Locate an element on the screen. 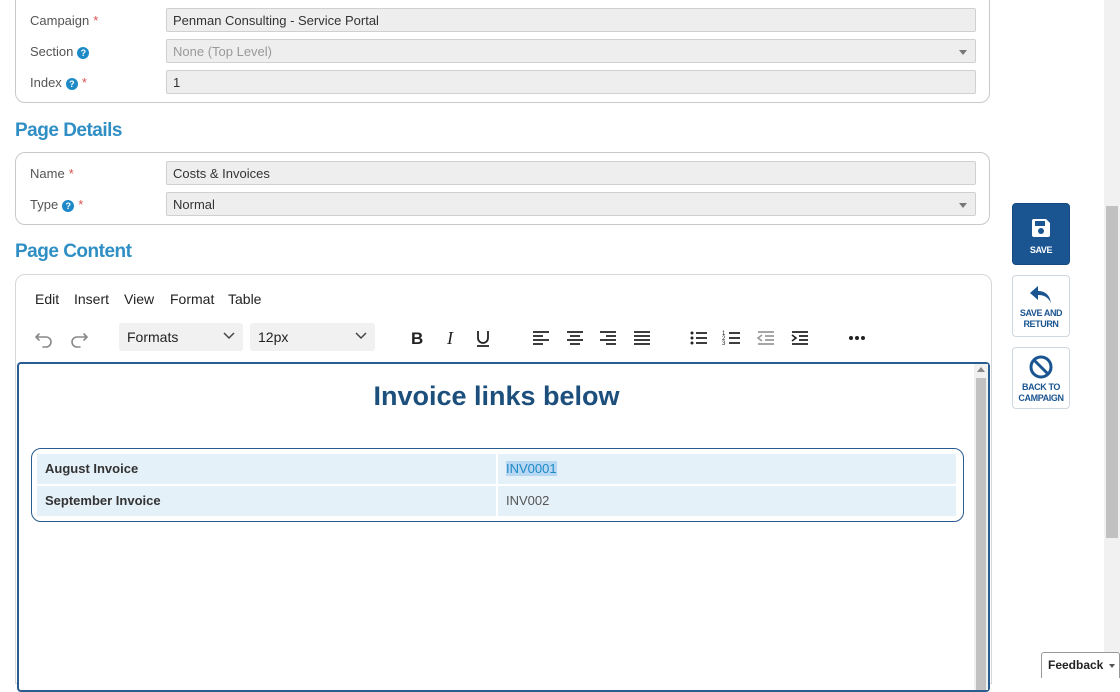 The height and width of the screenshot is (692, 1120). campaign-field: Penman Consulting - Service Portal is located at coordinates (571, 20).